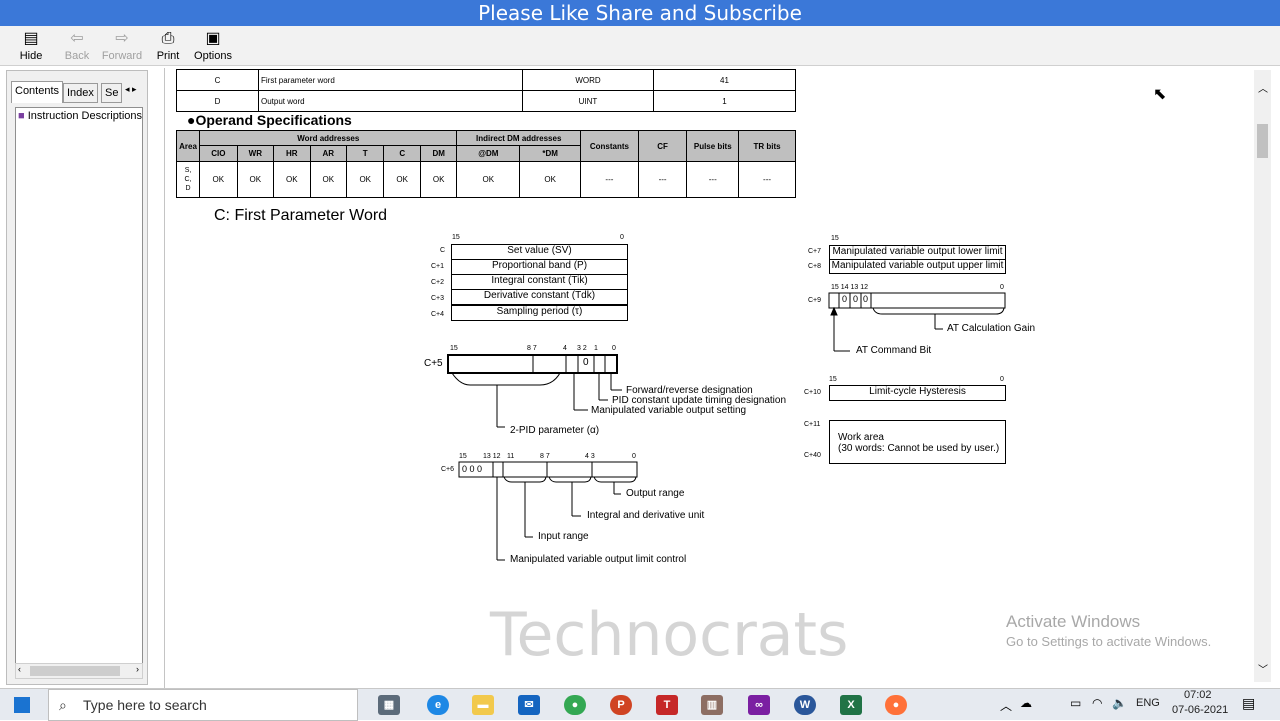 This screenshot has width=1280, height=721. What do you see at coordinates (203, 705) in the screenshot?
I see `taskbar-search-input: ⌕ Type here to search` at bounding box center [203, 705].